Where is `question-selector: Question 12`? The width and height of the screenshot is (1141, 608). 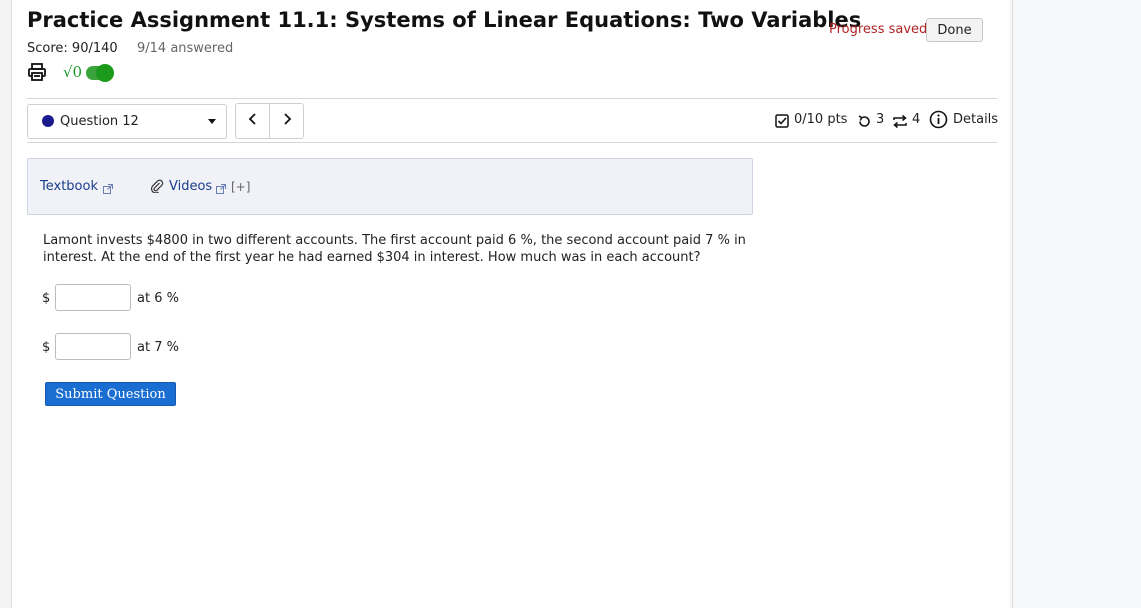
question-selector: Question 12 is located at coordinates (127, 121).